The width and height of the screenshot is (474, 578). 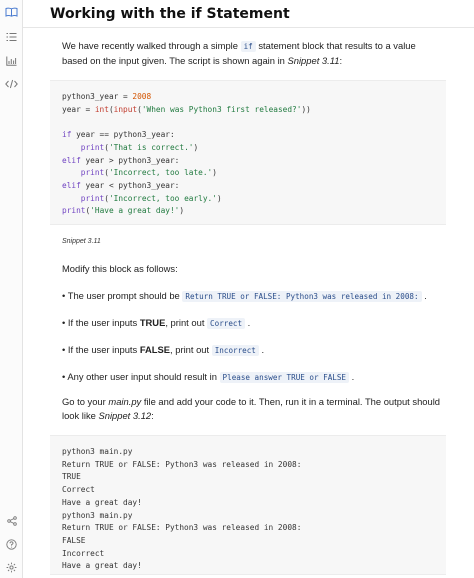 What do you see at coordinates (125, 415) in the screenshot?
I see `snippet-reference: Snippet 3.12` at bounding box center [125, 415].